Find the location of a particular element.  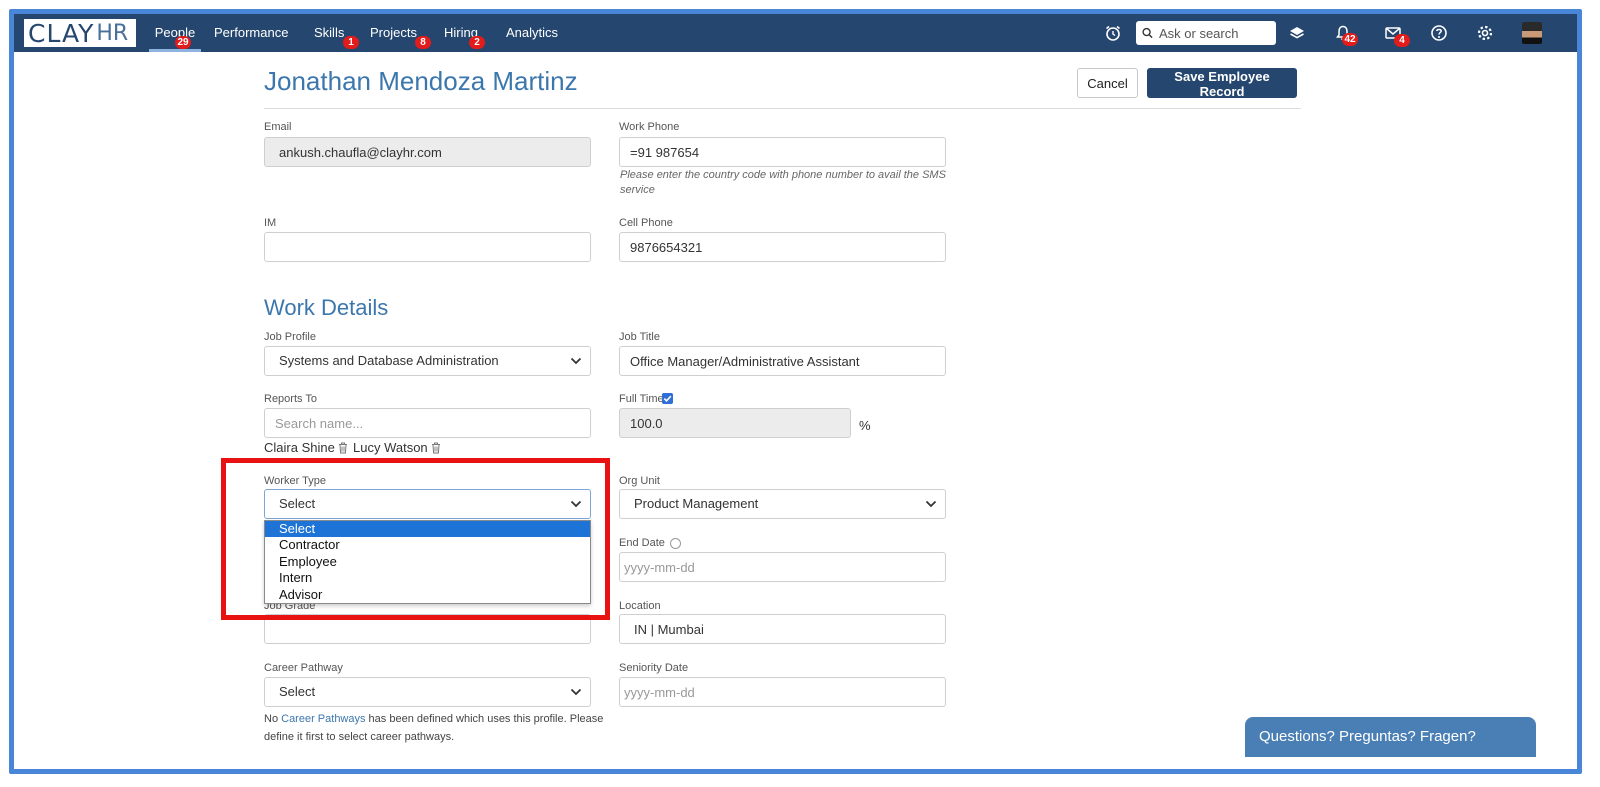

career-pathways-link: Career Pathways is located at coordinates (323, 719).